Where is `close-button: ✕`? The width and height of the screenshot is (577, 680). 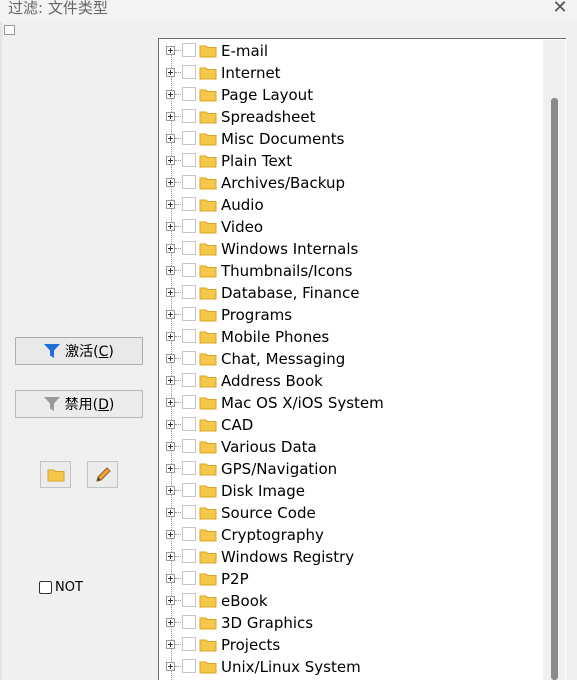 close-button: ✕ is located at coordinates (560, 10).